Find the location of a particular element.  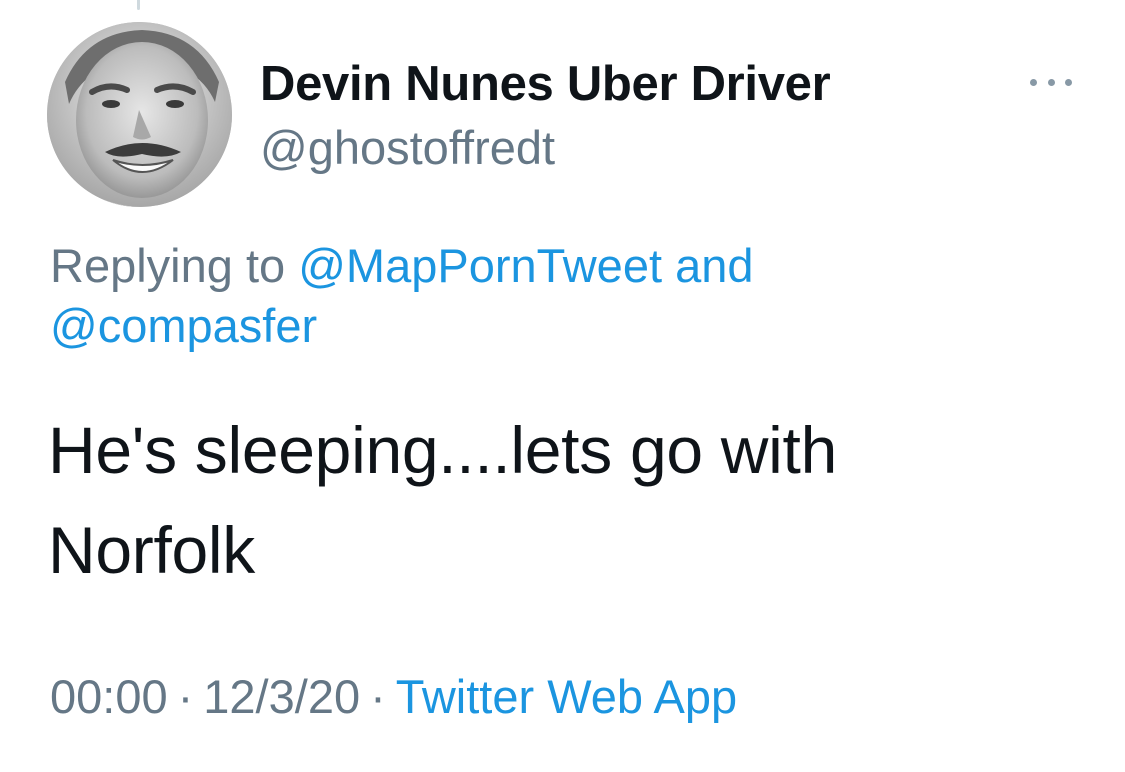

tweet-date: 12/3/20 is located at coordinates (281, 696).